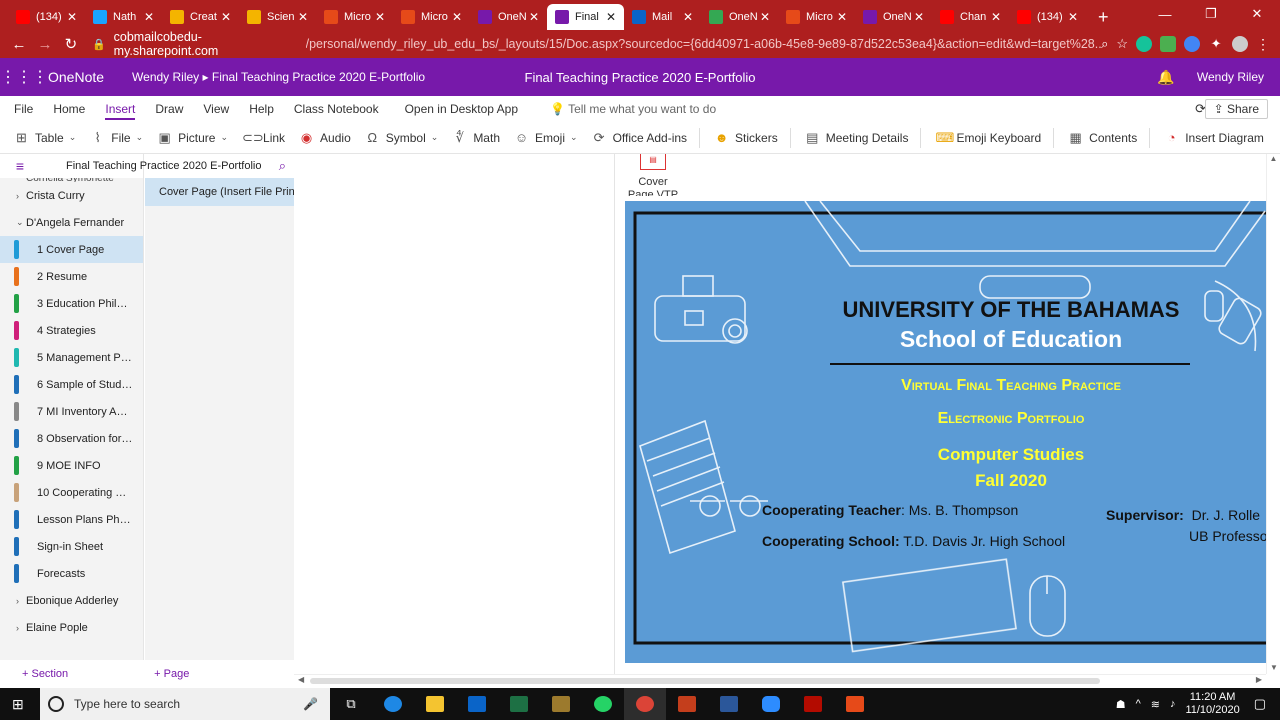 This screenshot has height=720, width=1280. I want to click on volume-icon: ♪, so click(1173, 704).